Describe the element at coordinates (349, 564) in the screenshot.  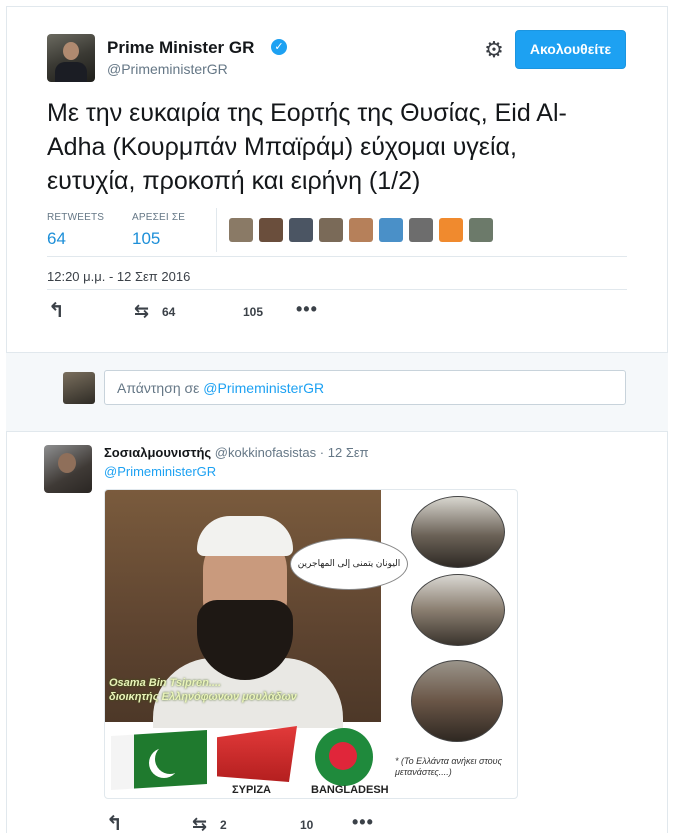
I see `speech-bubble: اليونان يتمنى إلى المهاجرين` at that location.